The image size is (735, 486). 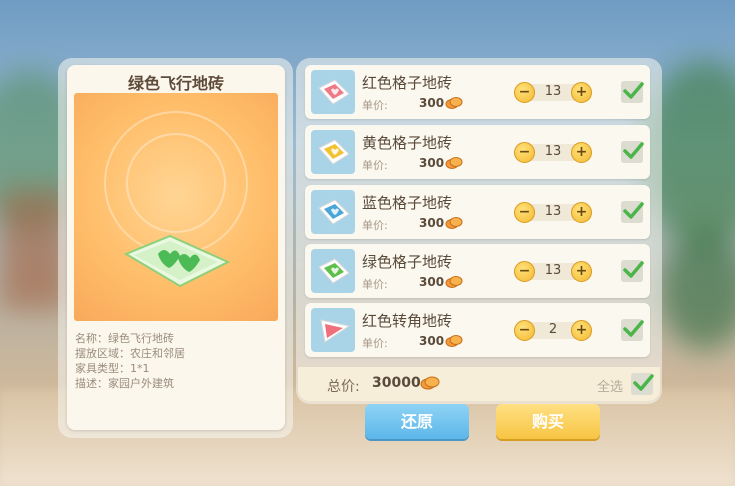 What do you see at coordinates (124, 338) in the screenshot?
I see `item-info-name: 名称：绿色飞行地砖` at bounding box center [124, 338].